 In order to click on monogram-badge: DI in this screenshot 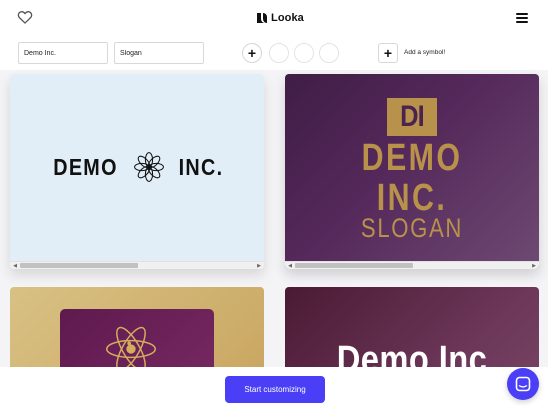, I will do `click(412, 117)`.